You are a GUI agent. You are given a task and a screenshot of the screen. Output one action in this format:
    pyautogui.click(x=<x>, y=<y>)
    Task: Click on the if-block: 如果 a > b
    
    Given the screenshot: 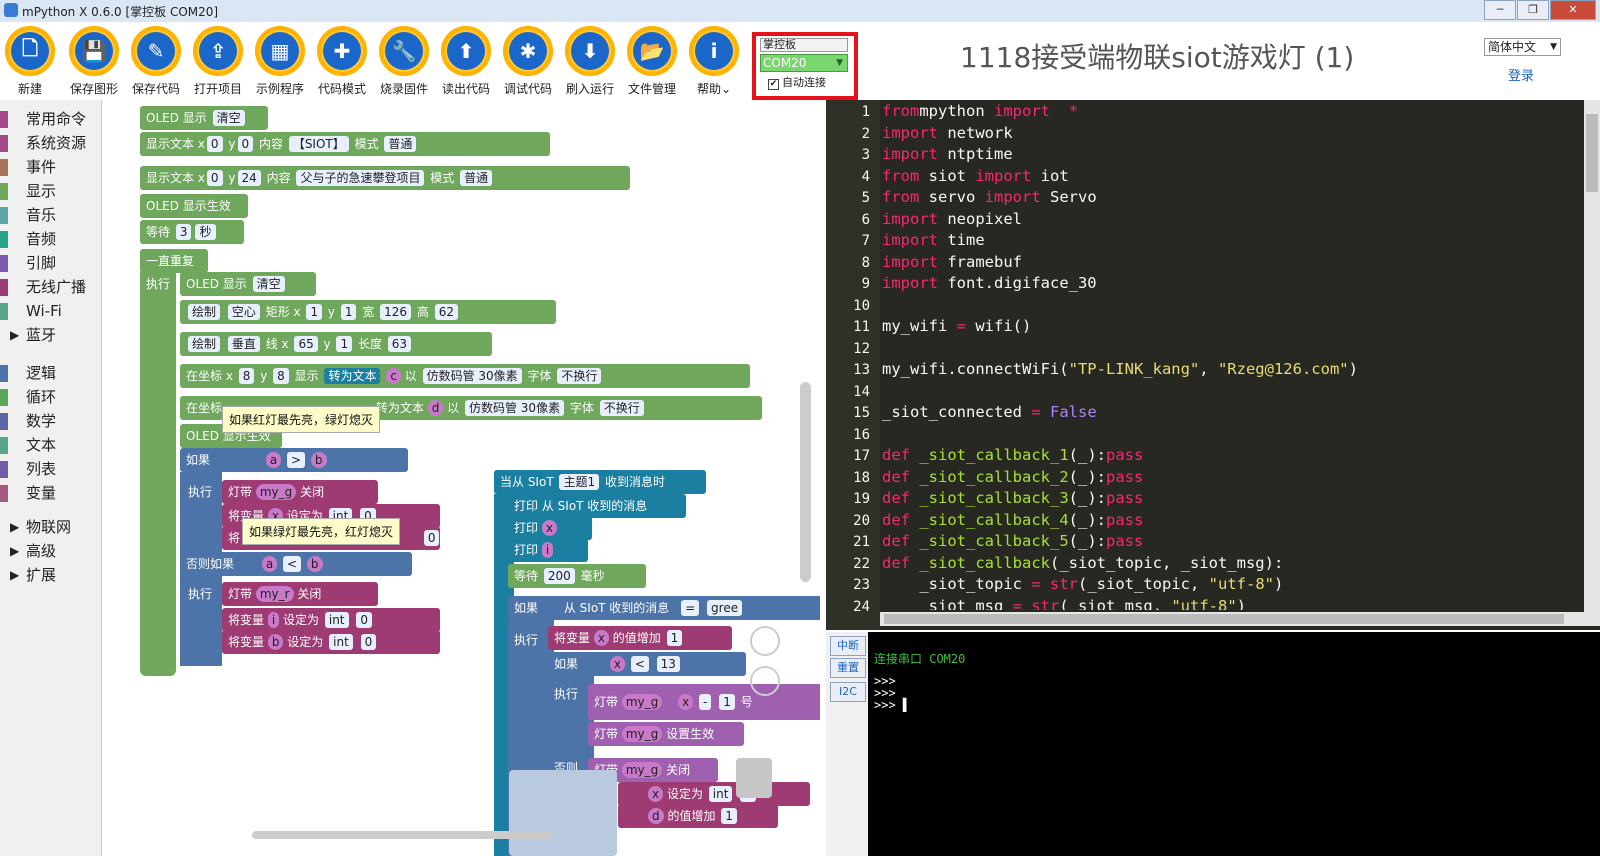 What is the action you would take?
    pyautogui.click(x=294, y=460)
    